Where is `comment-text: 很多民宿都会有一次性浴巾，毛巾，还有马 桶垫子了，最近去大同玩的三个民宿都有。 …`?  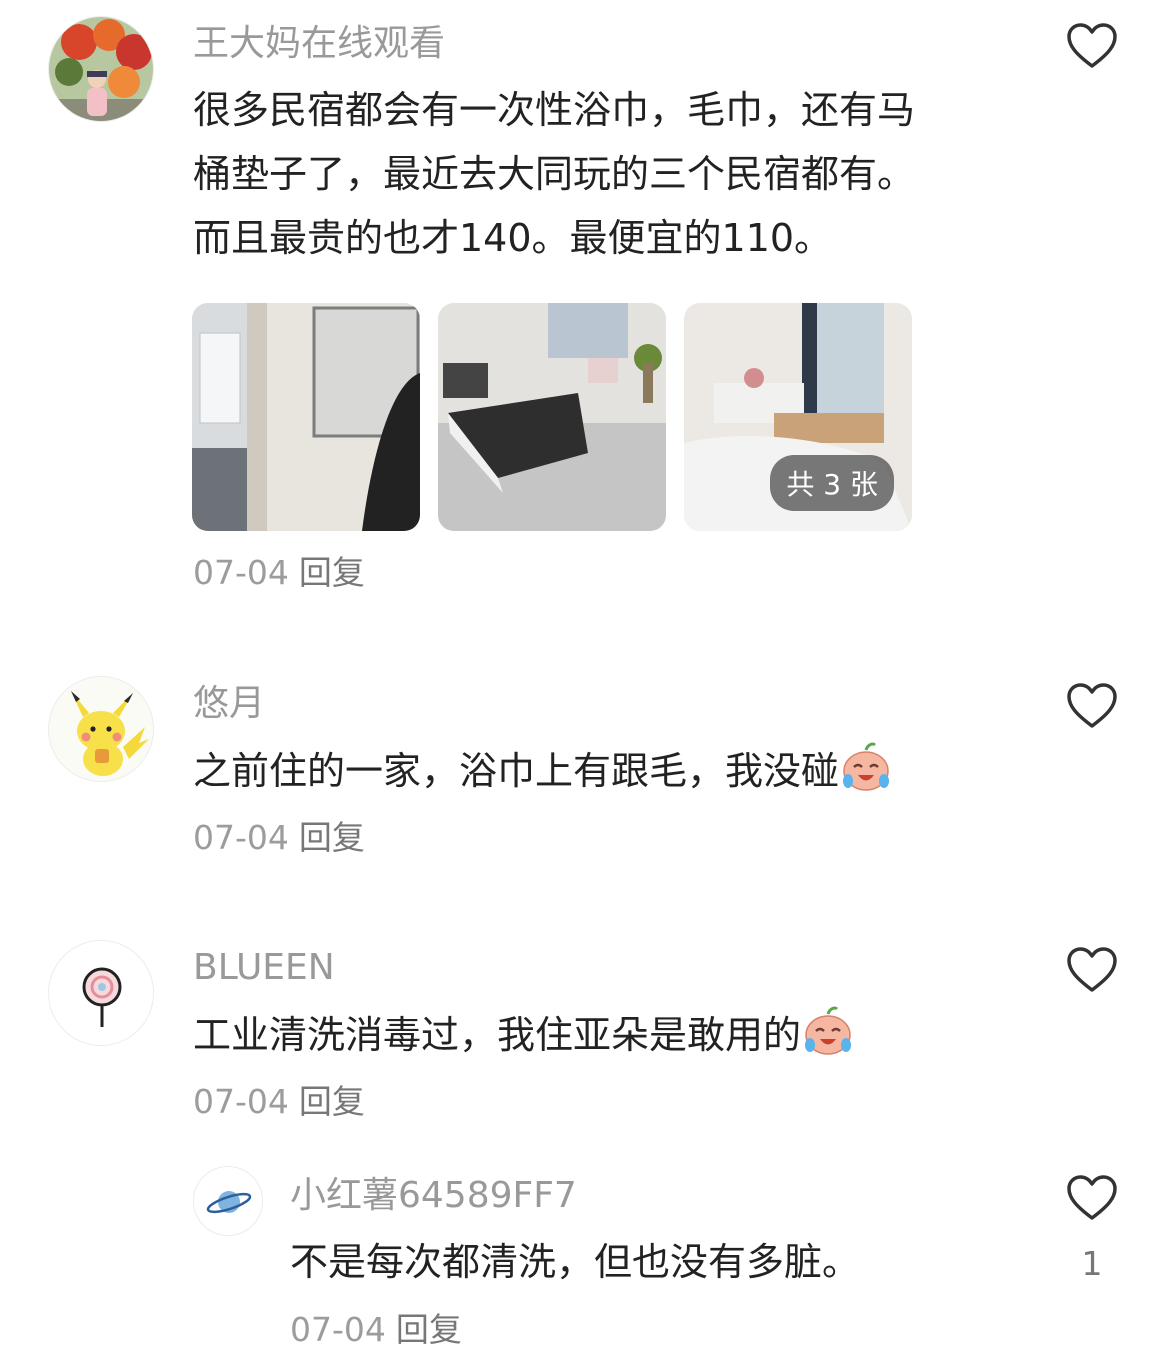 comment-text: 很多民宿都会有一次性浴巾，毛巾，还有马 桶垫子了，最近去大同玩的三个民宿都有。 … is located at coordinates (554, 174).